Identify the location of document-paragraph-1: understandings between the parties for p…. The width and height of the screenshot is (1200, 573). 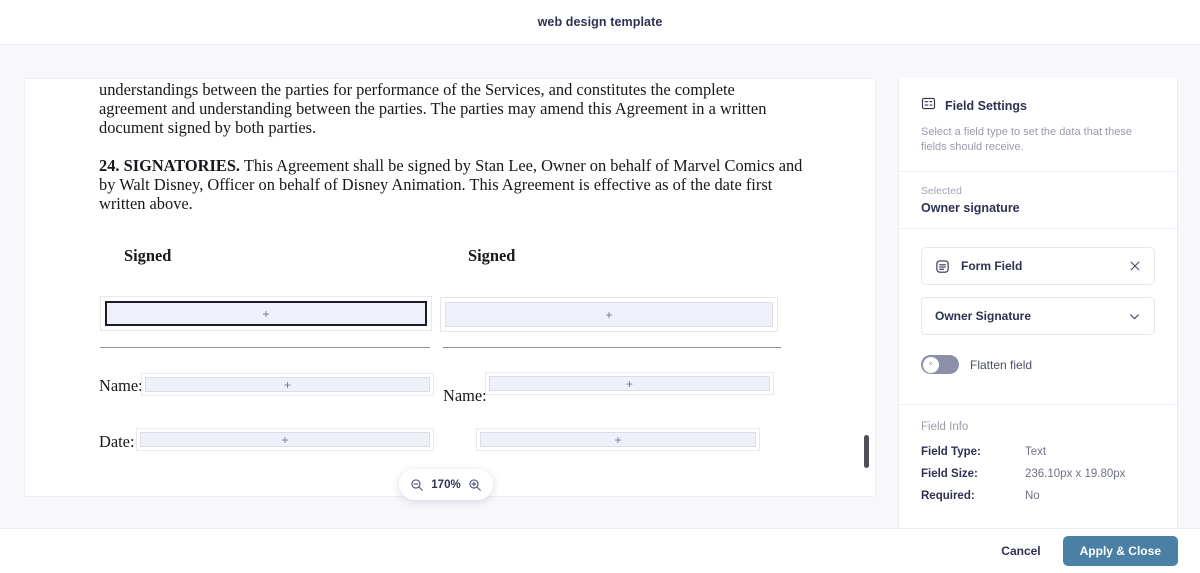
(433, 108).